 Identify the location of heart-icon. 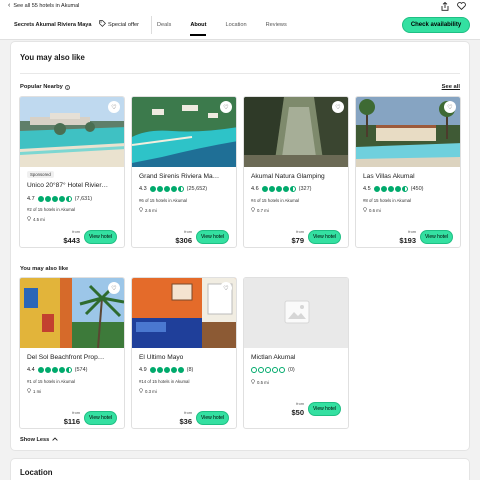
(461, 7).